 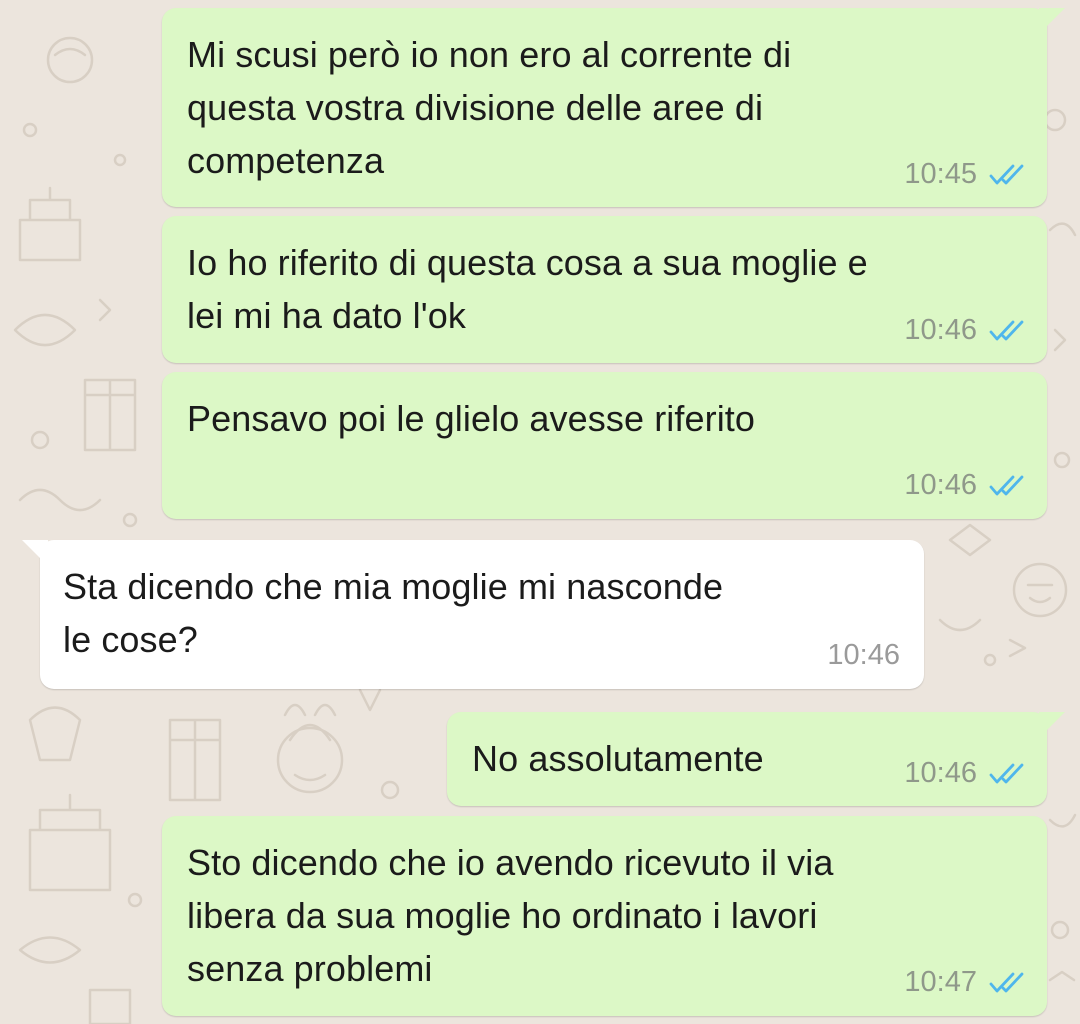 I want to click on message-timestamp: 10:47, so click(x=940, y=982).